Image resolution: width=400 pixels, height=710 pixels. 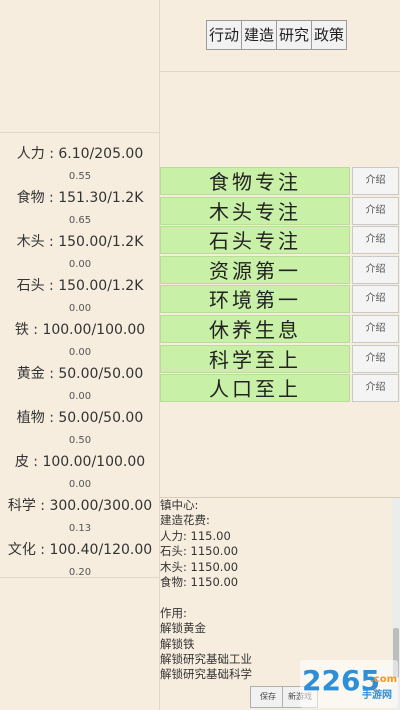 I want to click on resource-label: 木头 : 150.00/1.2K, so click(x=80, y=242).